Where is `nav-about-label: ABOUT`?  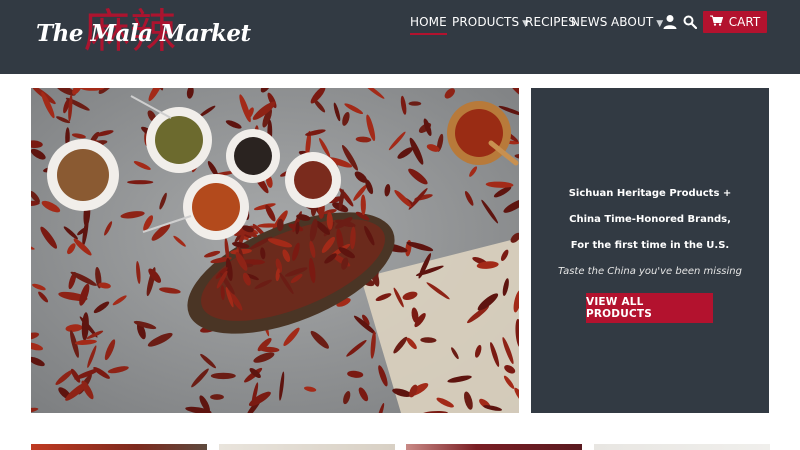
nav-about-label: ABOUT is located at coordinates (632, 22).